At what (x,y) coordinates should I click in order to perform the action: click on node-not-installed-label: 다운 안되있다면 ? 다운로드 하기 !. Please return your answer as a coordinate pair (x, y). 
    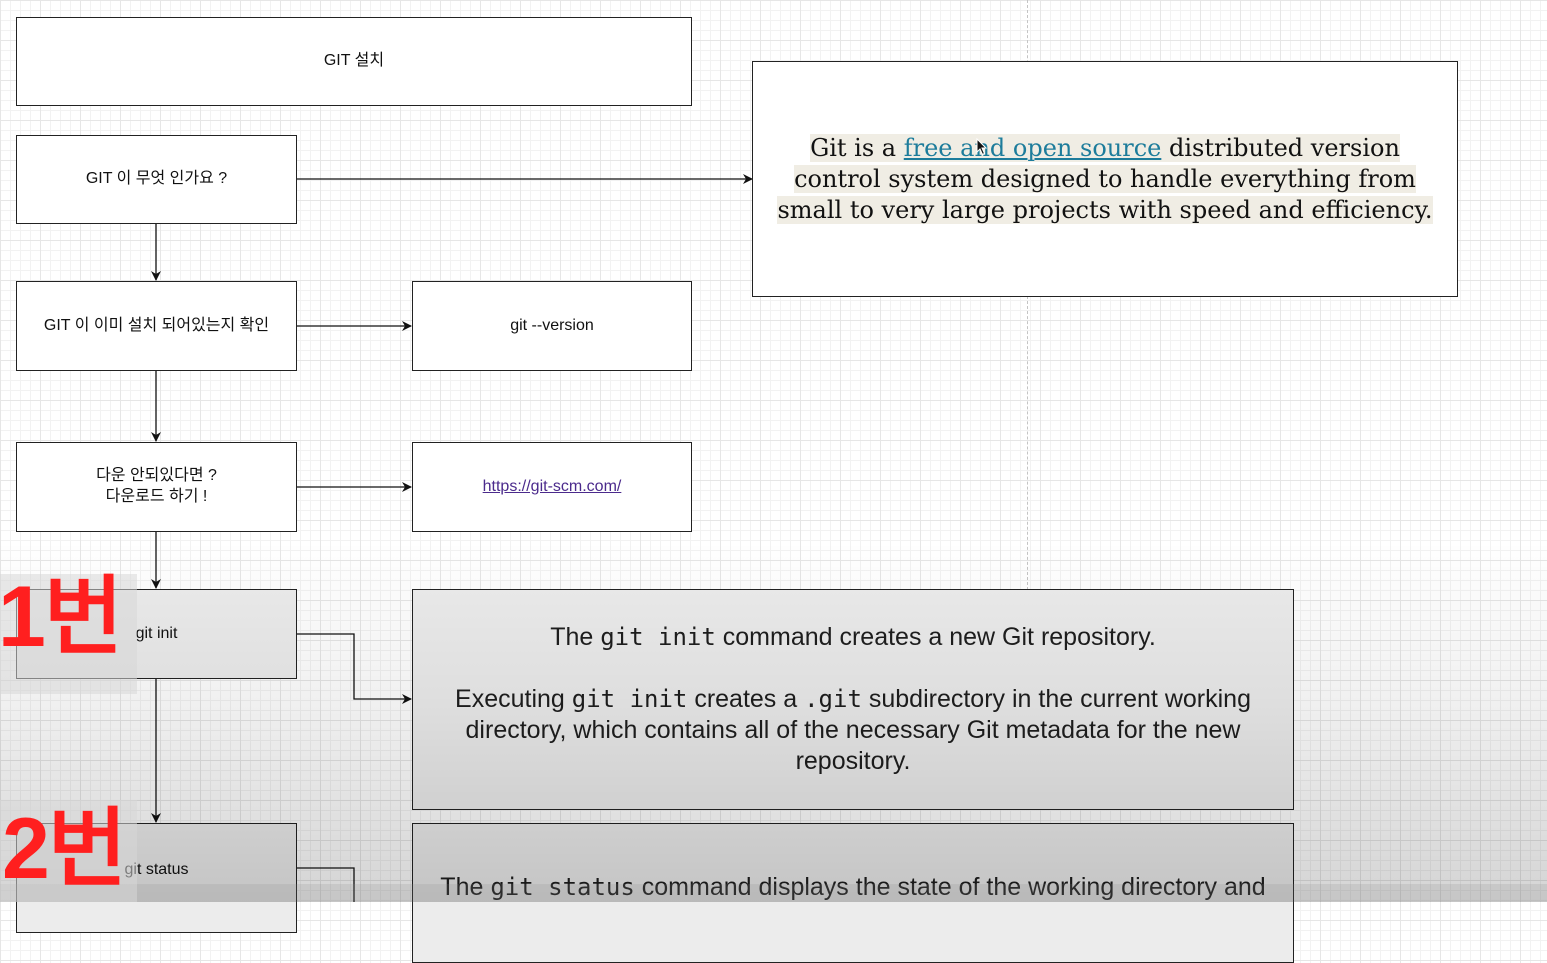
    Looking at the image, I should click on (156, 486).